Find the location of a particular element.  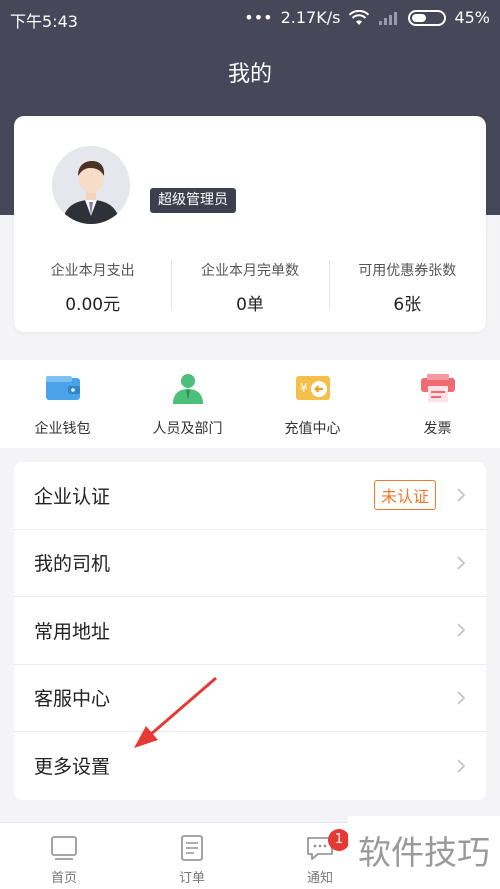

watermark: 软件技巧 is located at coordinates (424, 852).